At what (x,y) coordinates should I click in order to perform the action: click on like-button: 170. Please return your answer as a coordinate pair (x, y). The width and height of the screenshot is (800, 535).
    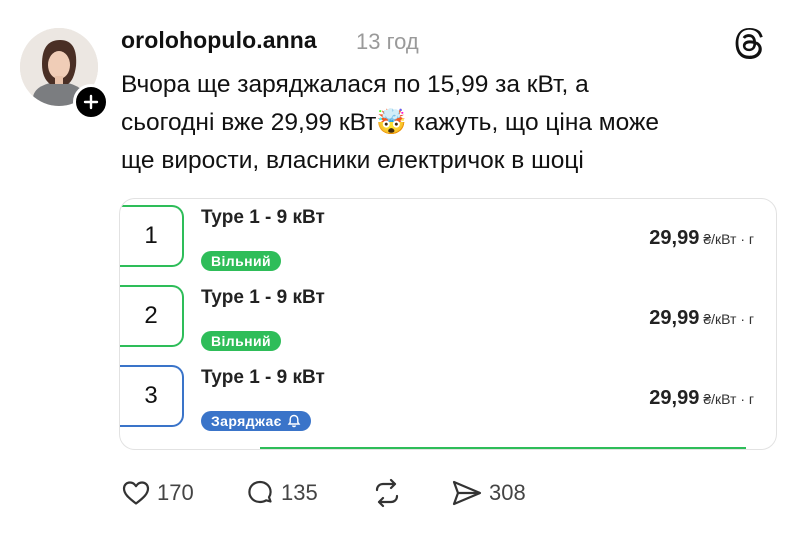
    Looking at the image, I should click on (157, 493).